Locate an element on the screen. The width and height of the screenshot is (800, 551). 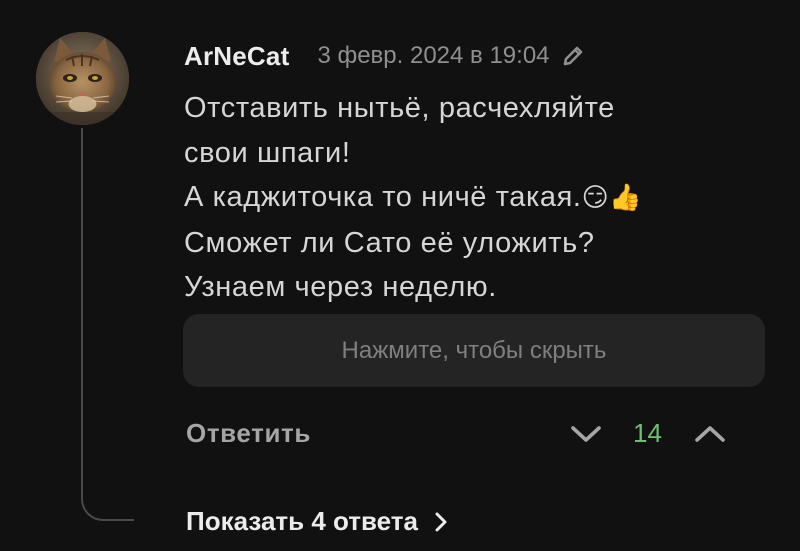
avatar is located at coordinates (82, 78).